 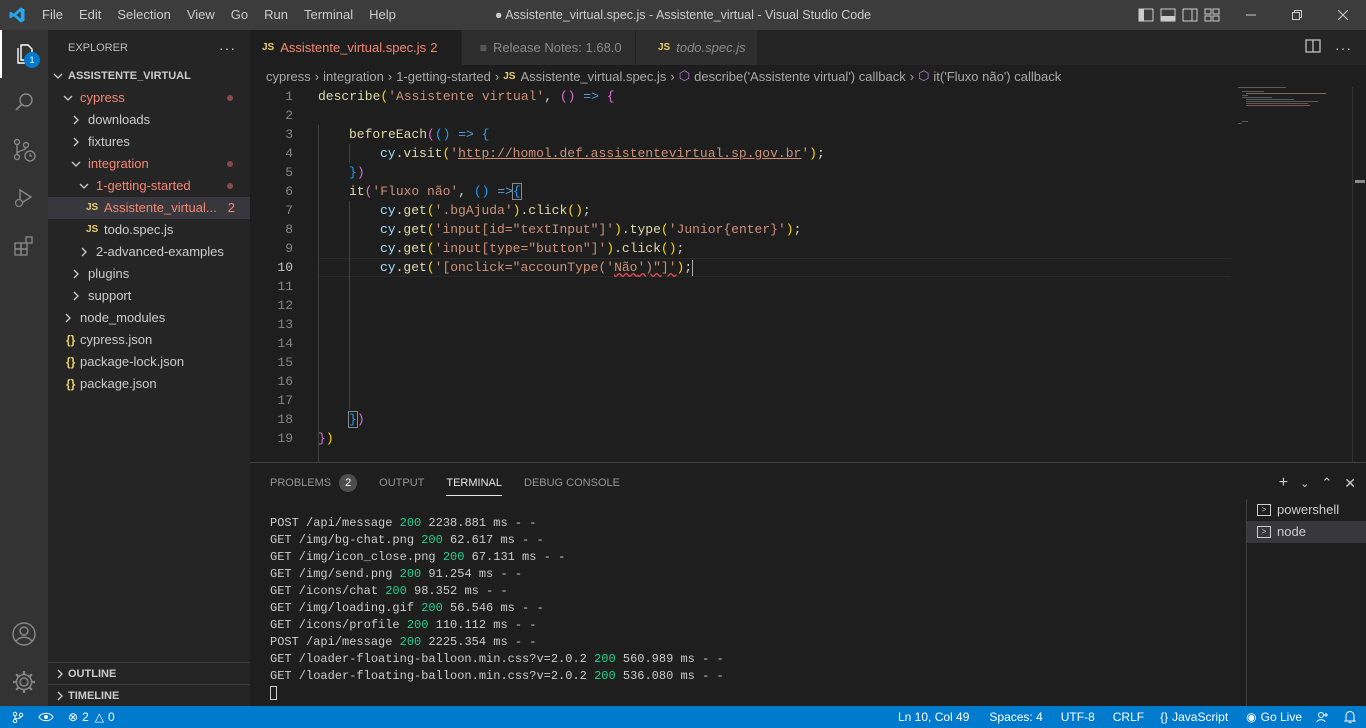 What do you see at coordinates (314, 483) in the screenshot?
I see `tab-problems: PROBLEMS 2` at bounding box center [314, 483].